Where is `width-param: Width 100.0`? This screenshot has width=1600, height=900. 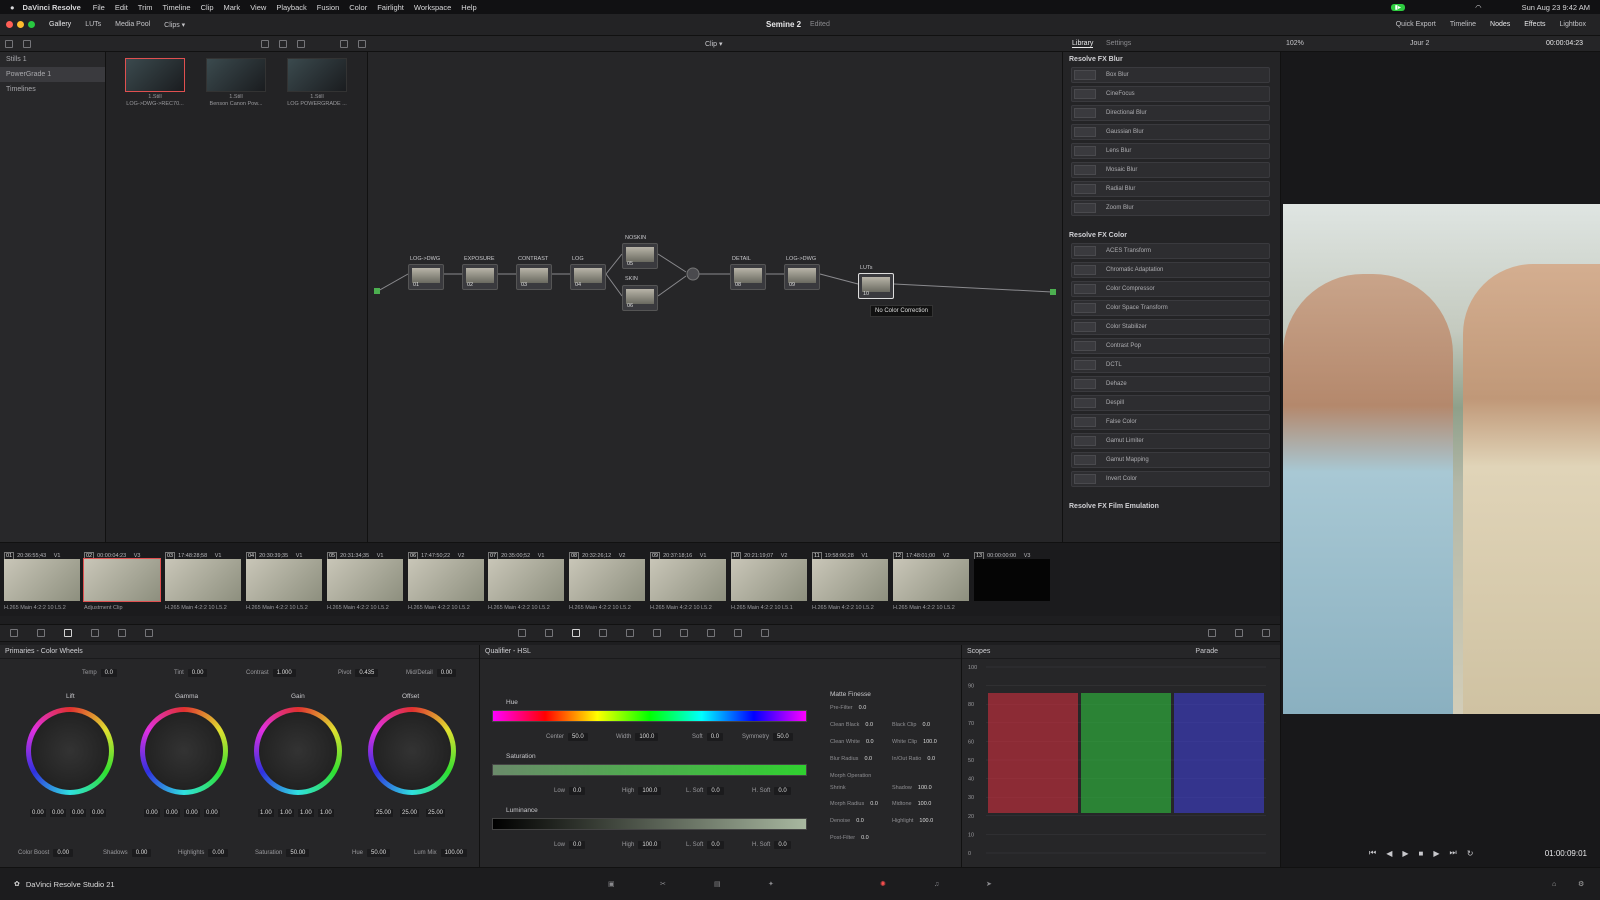
width-param: Width 100.0 is located at coordinates (637, 737).